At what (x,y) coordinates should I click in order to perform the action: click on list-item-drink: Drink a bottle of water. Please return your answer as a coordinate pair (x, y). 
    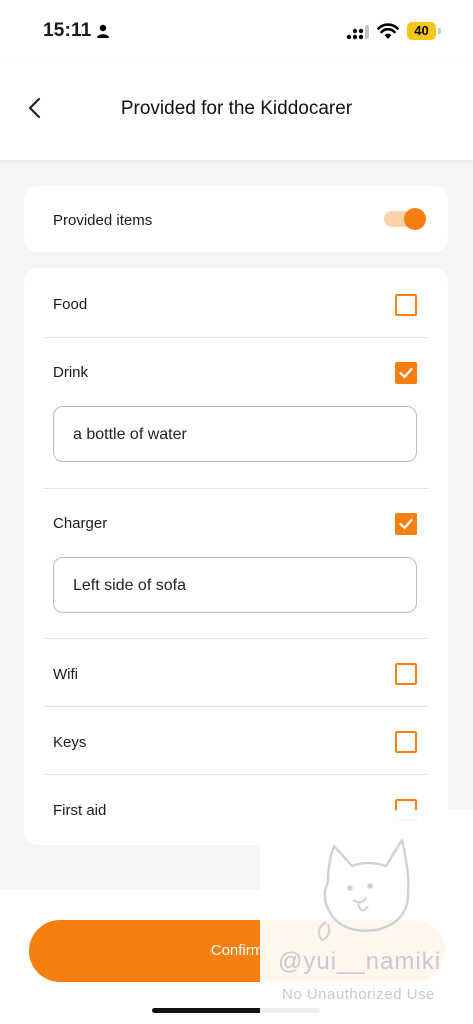
    Looking at the image, I should click on (236, 413).